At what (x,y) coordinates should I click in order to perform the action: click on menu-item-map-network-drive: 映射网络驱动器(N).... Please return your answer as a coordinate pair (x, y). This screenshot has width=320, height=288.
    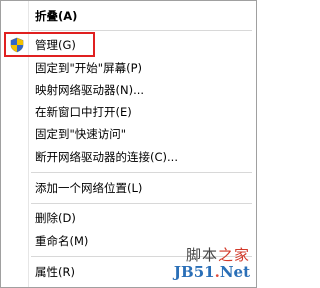
    Looking at the image, I should click on (129, 90).